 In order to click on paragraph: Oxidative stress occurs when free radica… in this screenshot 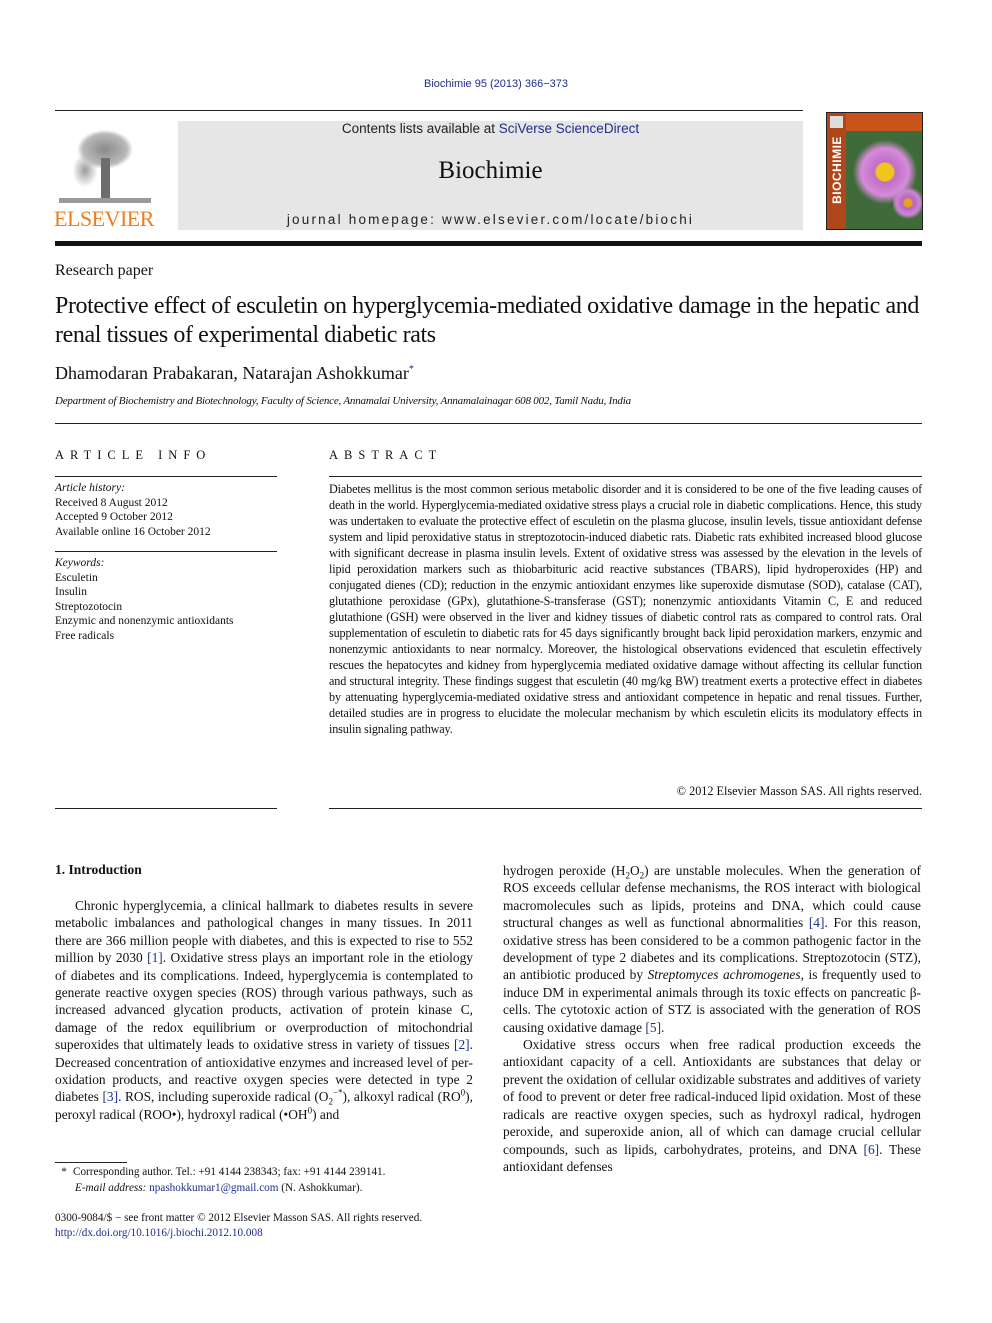, I will do `click(712, 1105)`.